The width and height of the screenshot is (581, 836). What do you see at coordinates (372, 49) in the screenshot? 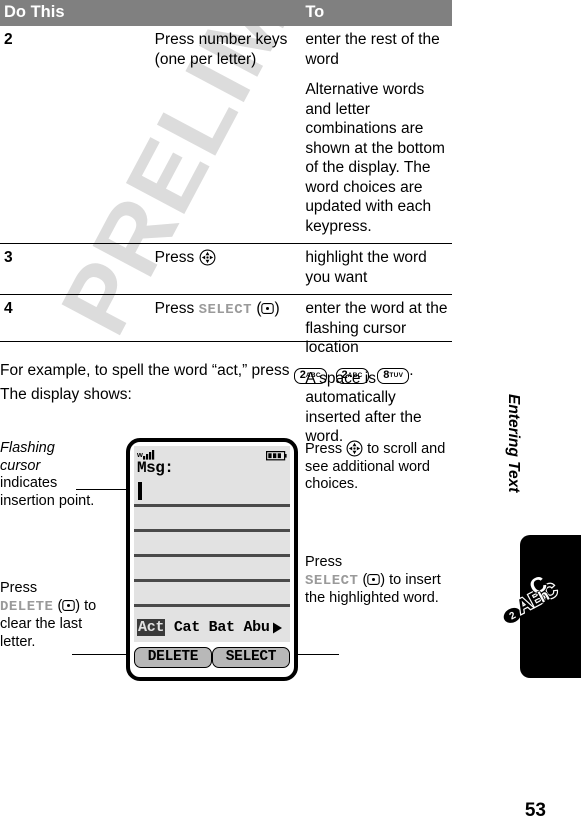
I see `step-to-text: enter the rest of the word` at bounding box center [372, 49].